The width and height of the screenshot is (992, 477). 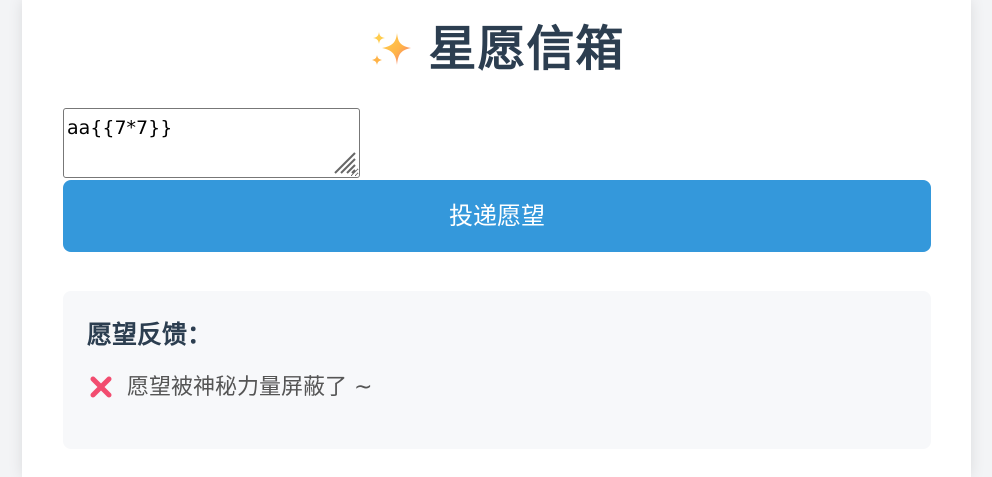 What do you see at coordinates (526, 49) in the screenshot?
I see `page-title: 星愿信箱` at bounding box center [526, 49].